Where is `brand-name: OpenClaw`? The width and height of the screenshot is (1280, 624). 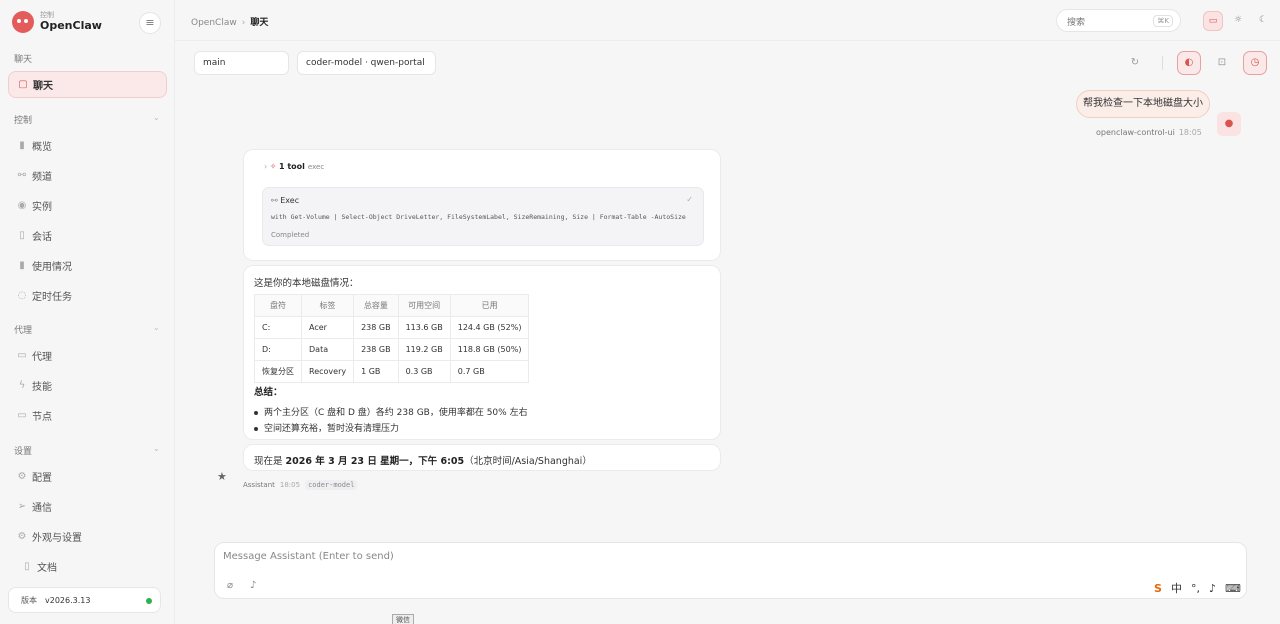 brand-name: OpenClaw is located at coordinates (71, 25).